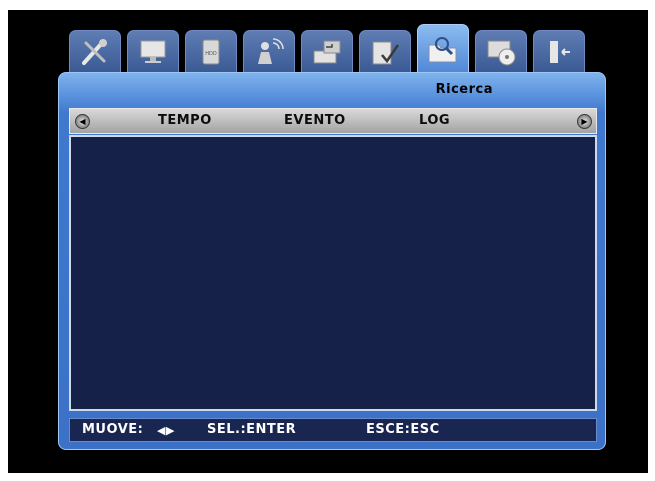 This screenshot has height=481, width=655. I want to click on exit-door-icon, so click(560, 51).